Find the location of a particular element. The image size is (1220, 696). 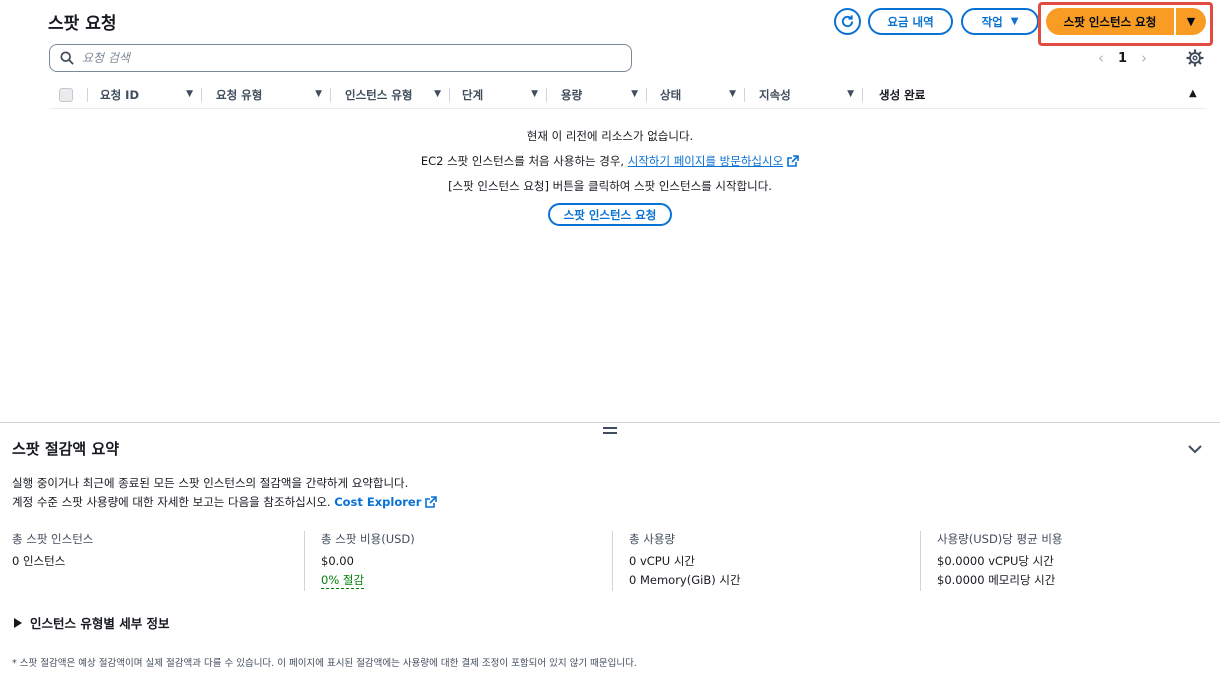

refresh-button is located at coordinates (847, 21).